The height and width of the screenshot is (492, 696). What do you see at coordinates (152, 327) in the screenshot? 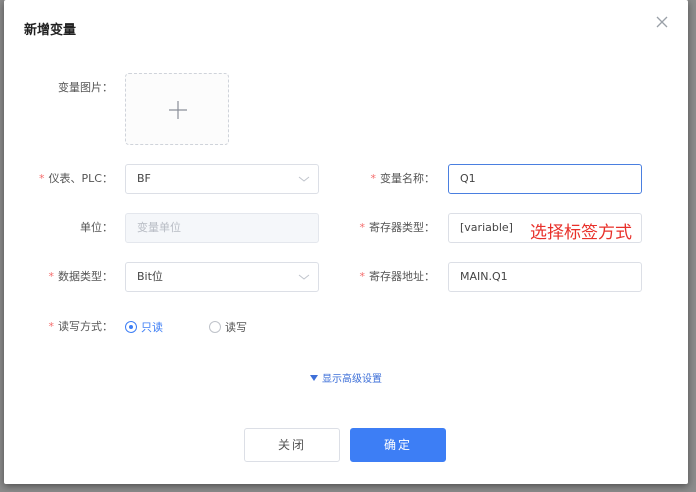
I see `radio-readonly-label: 只读` at bounding box center [152, 327].